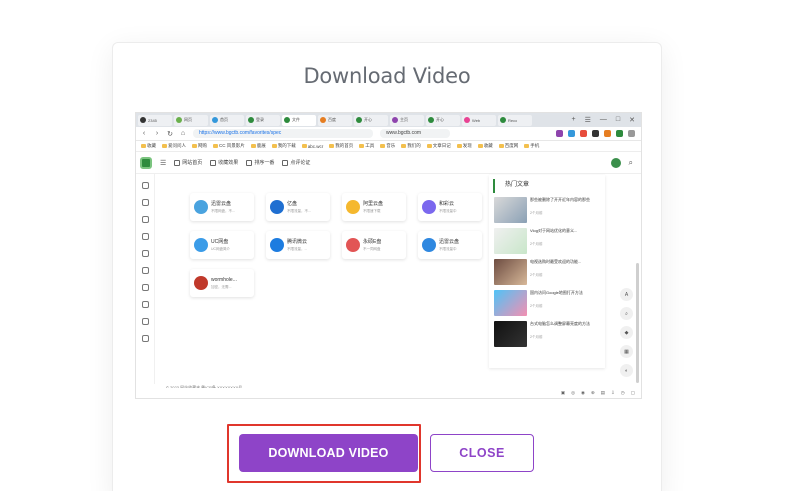  What do you see at coordinates (283, 133) in the screenshot?
I see `url-field: https://www.bgctb.com/favorites/spec` at bounding box center [283, 133].